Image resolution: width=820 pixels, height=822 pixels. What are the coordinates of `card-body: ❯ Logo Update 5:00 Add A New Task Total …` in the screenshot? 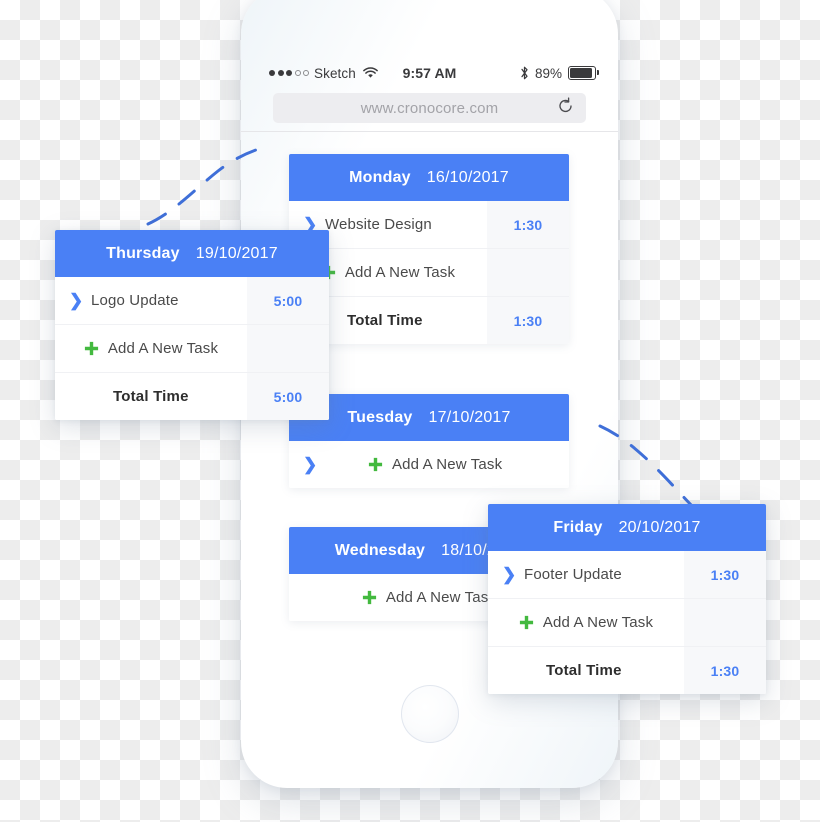 It's located at (192, 348).